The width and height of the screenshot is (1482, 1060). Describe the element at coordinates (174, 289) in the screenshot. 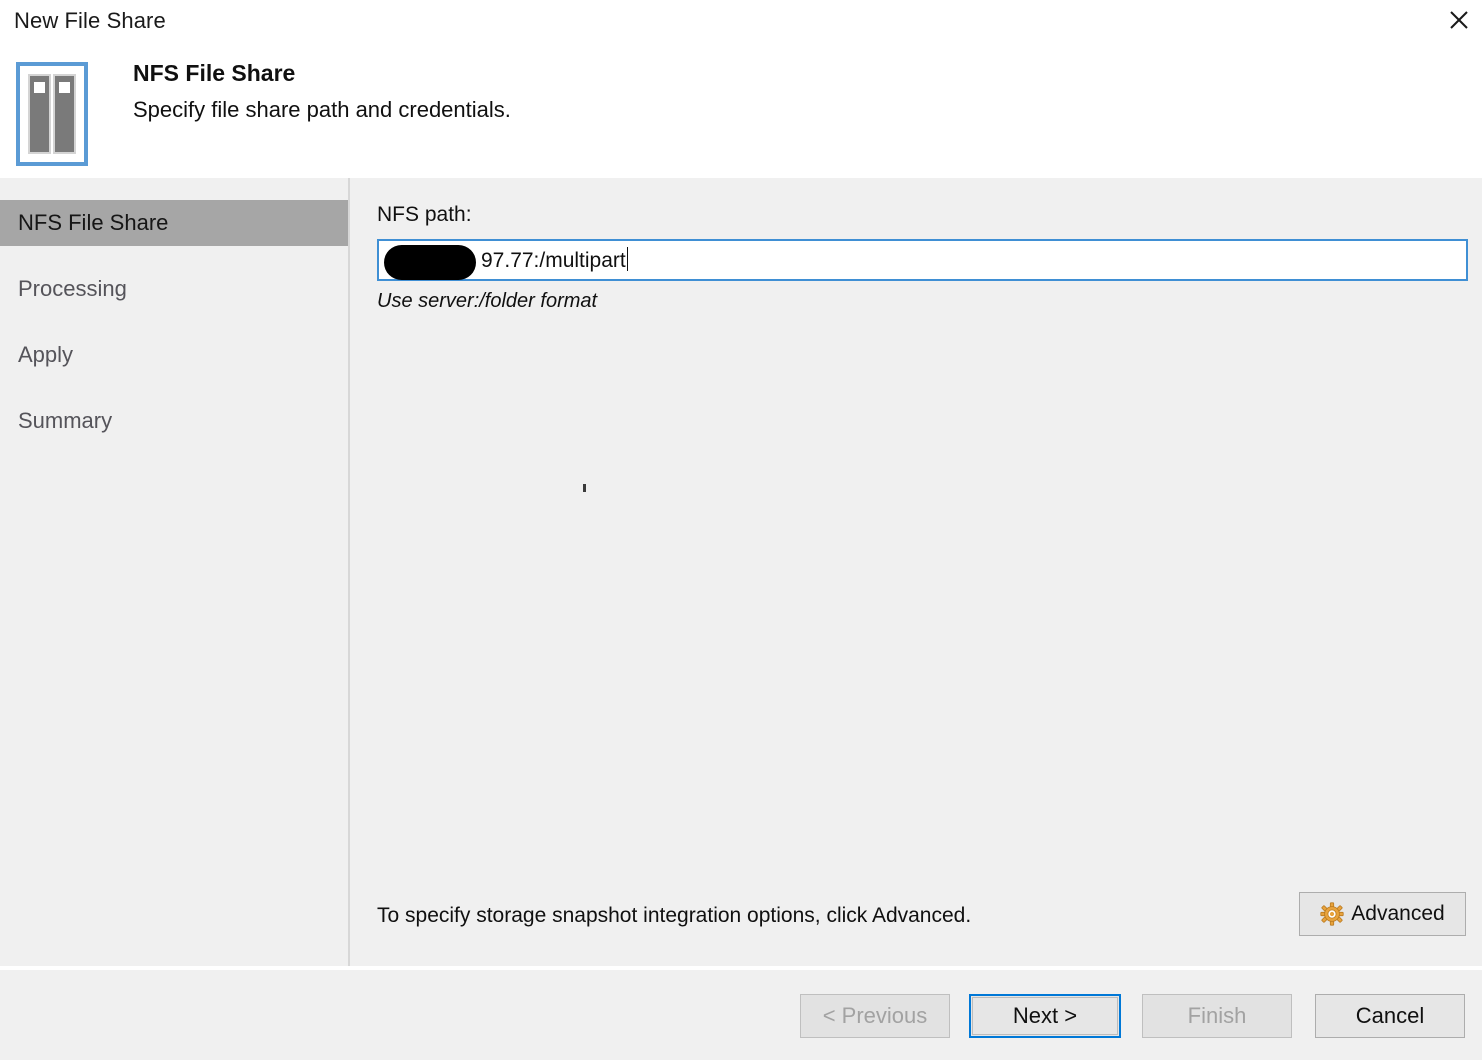

I see `sidebar-item-processing: Processing` at that location.